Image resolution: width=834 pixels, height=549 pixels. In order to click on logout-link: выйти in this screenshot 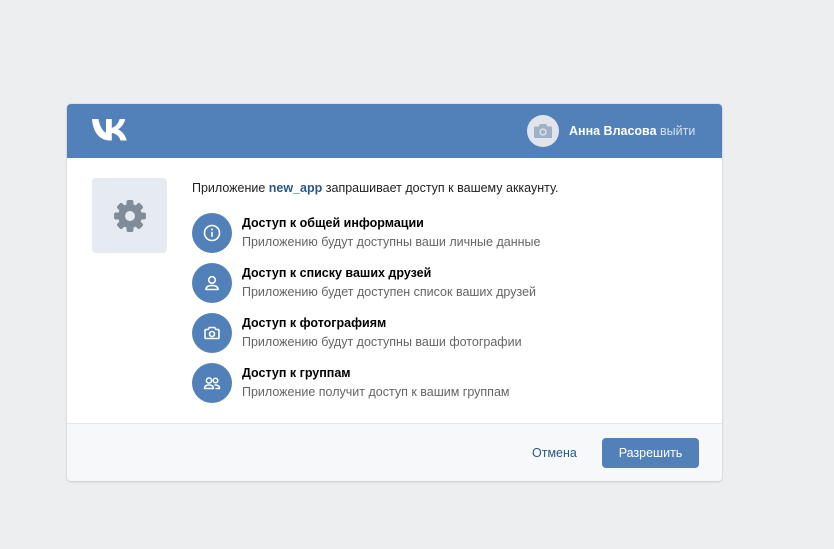, I will do `click(677, 131)`.